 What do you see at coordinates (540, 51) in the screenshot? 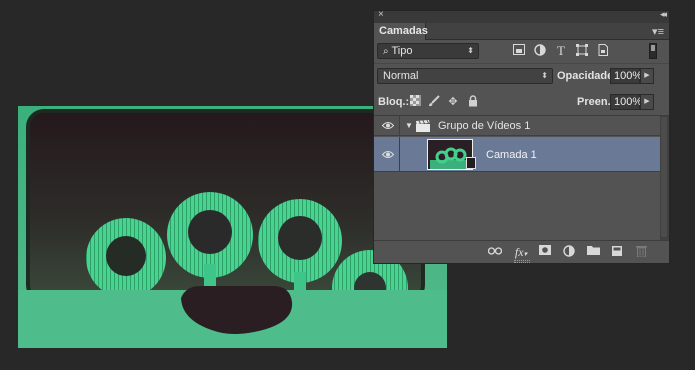
I see `adjustment-filter-icon` at bounding box center [540, 51].